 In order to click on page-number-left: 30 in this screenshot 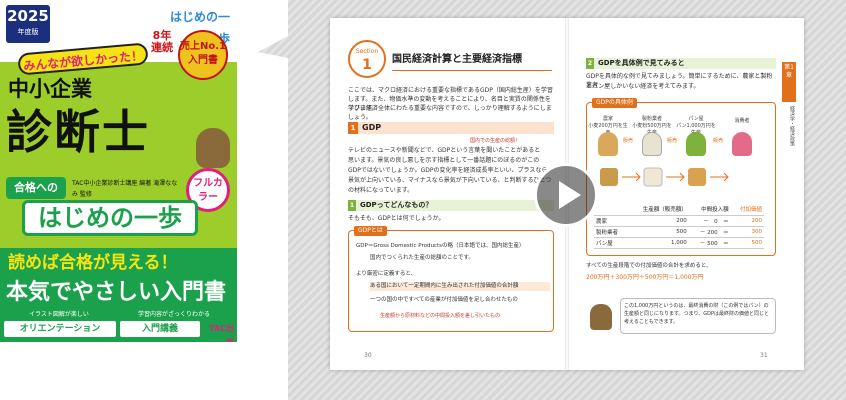, I will do `click(368, 355)`.